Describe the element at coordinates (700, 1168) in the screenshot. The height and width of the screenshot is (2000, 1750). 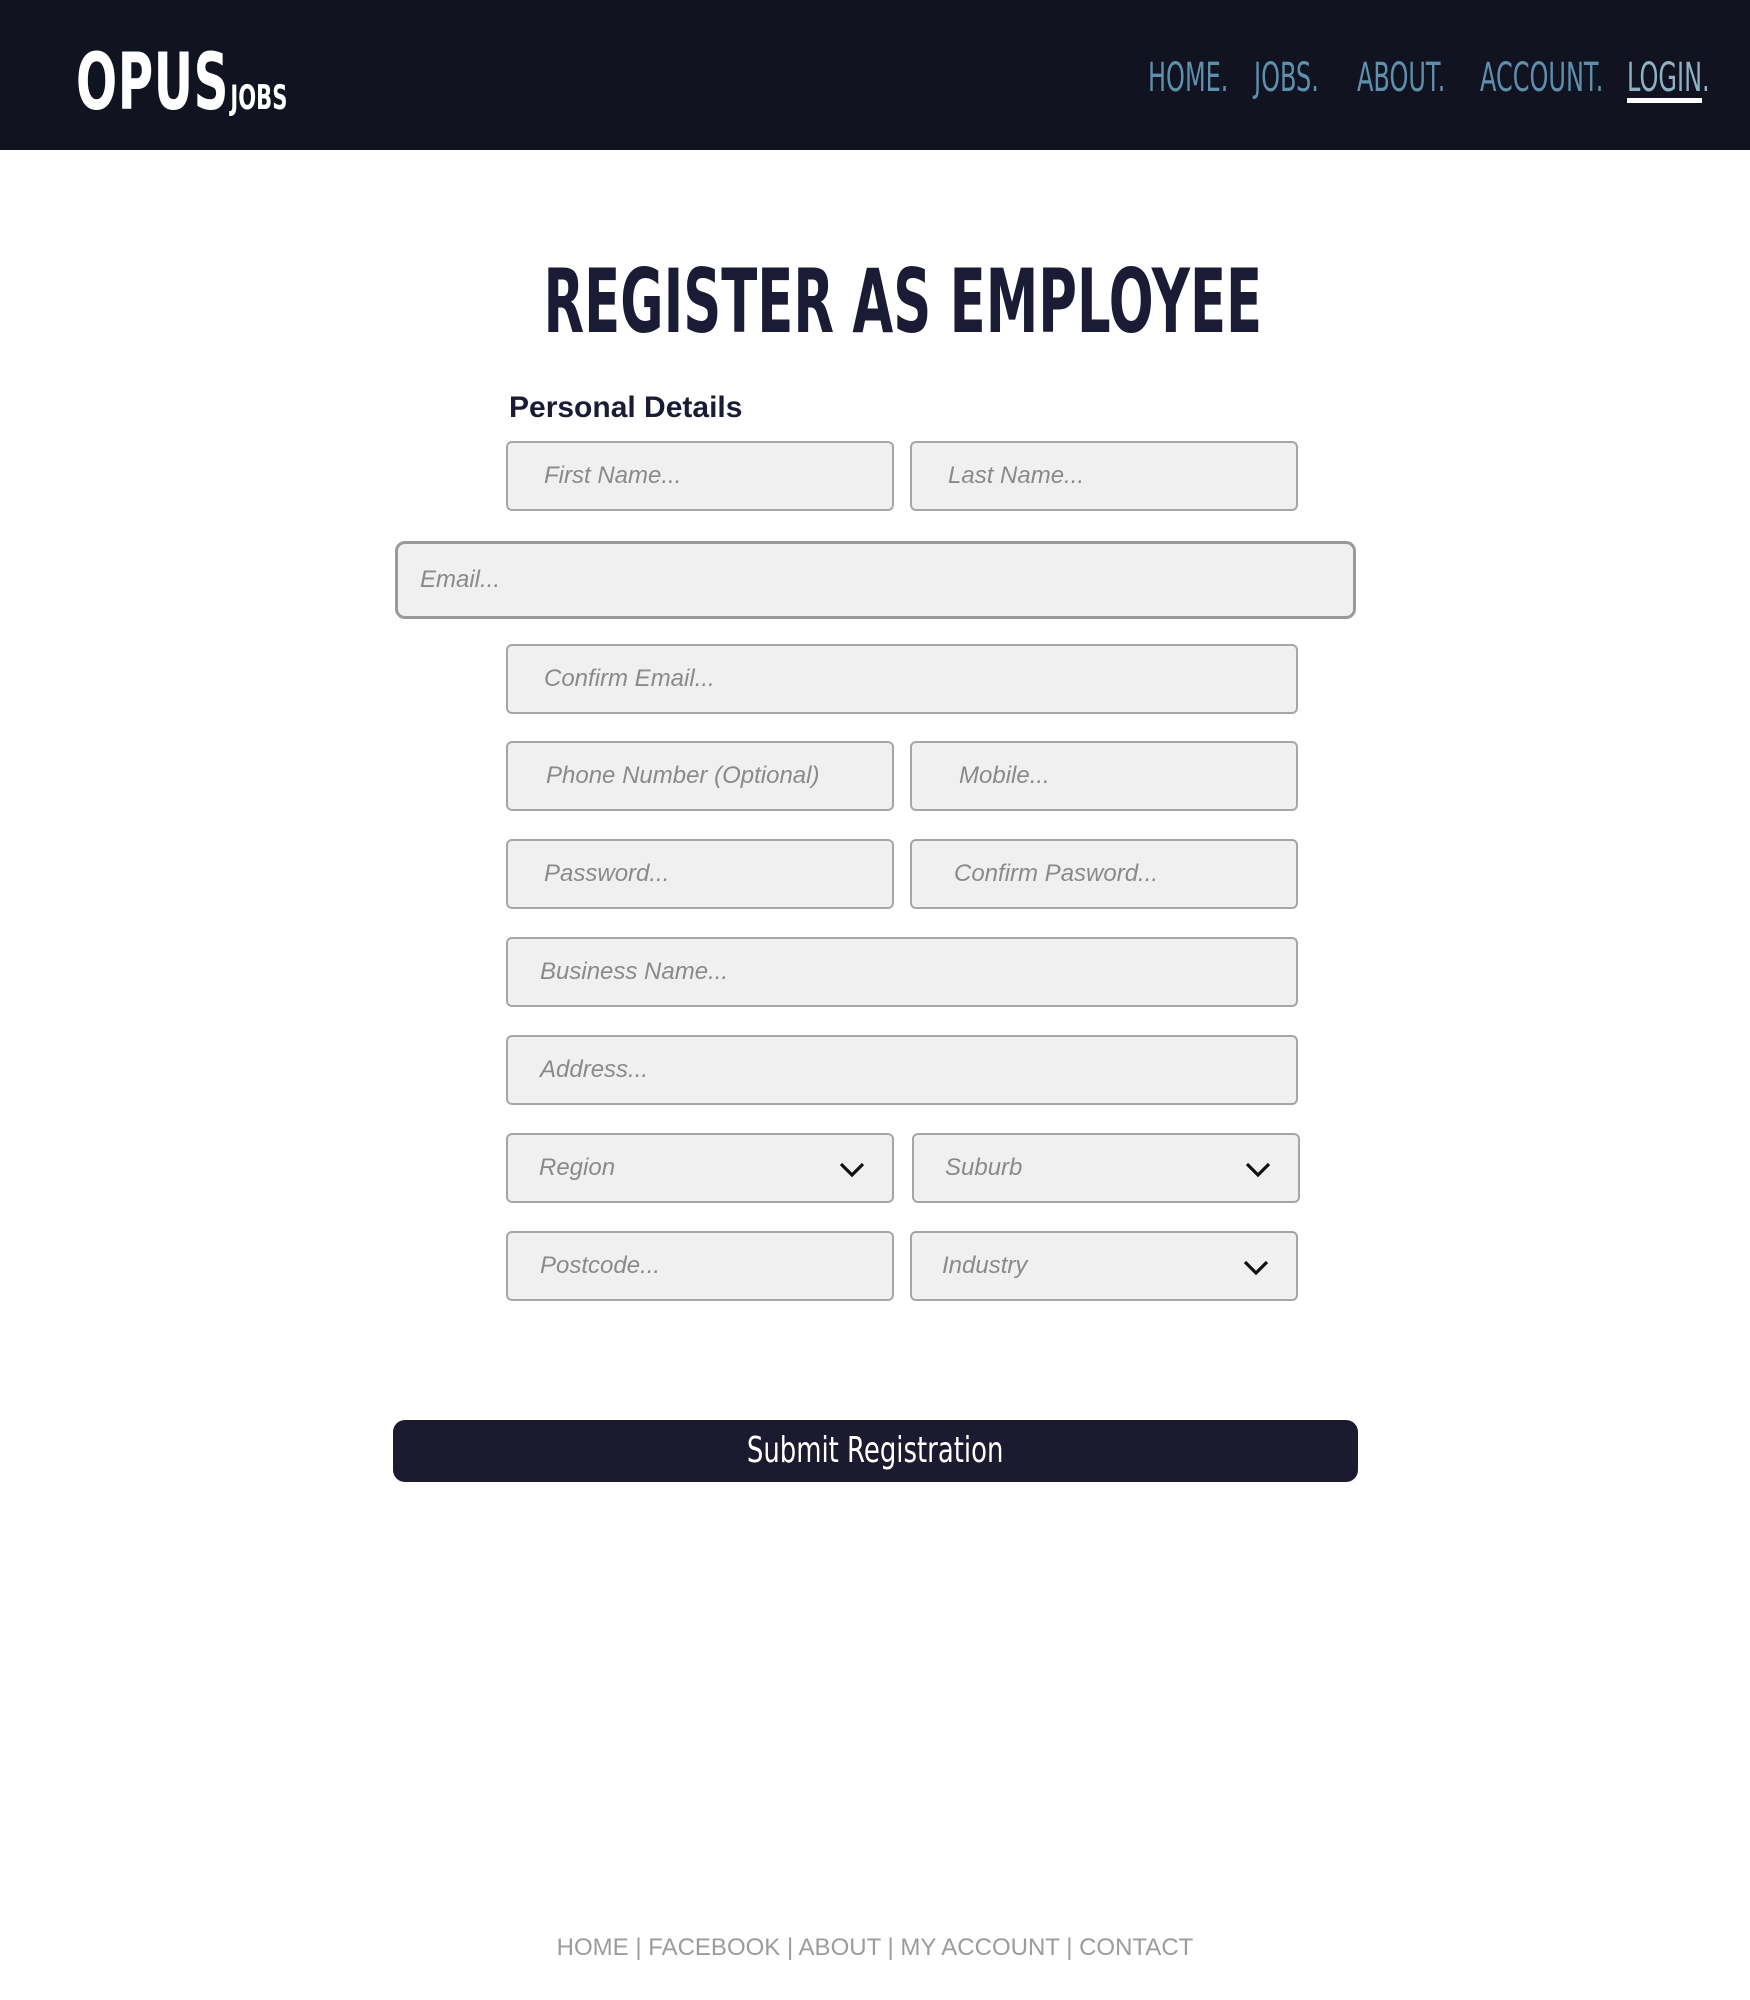
I see `region-select: Region` at that location.